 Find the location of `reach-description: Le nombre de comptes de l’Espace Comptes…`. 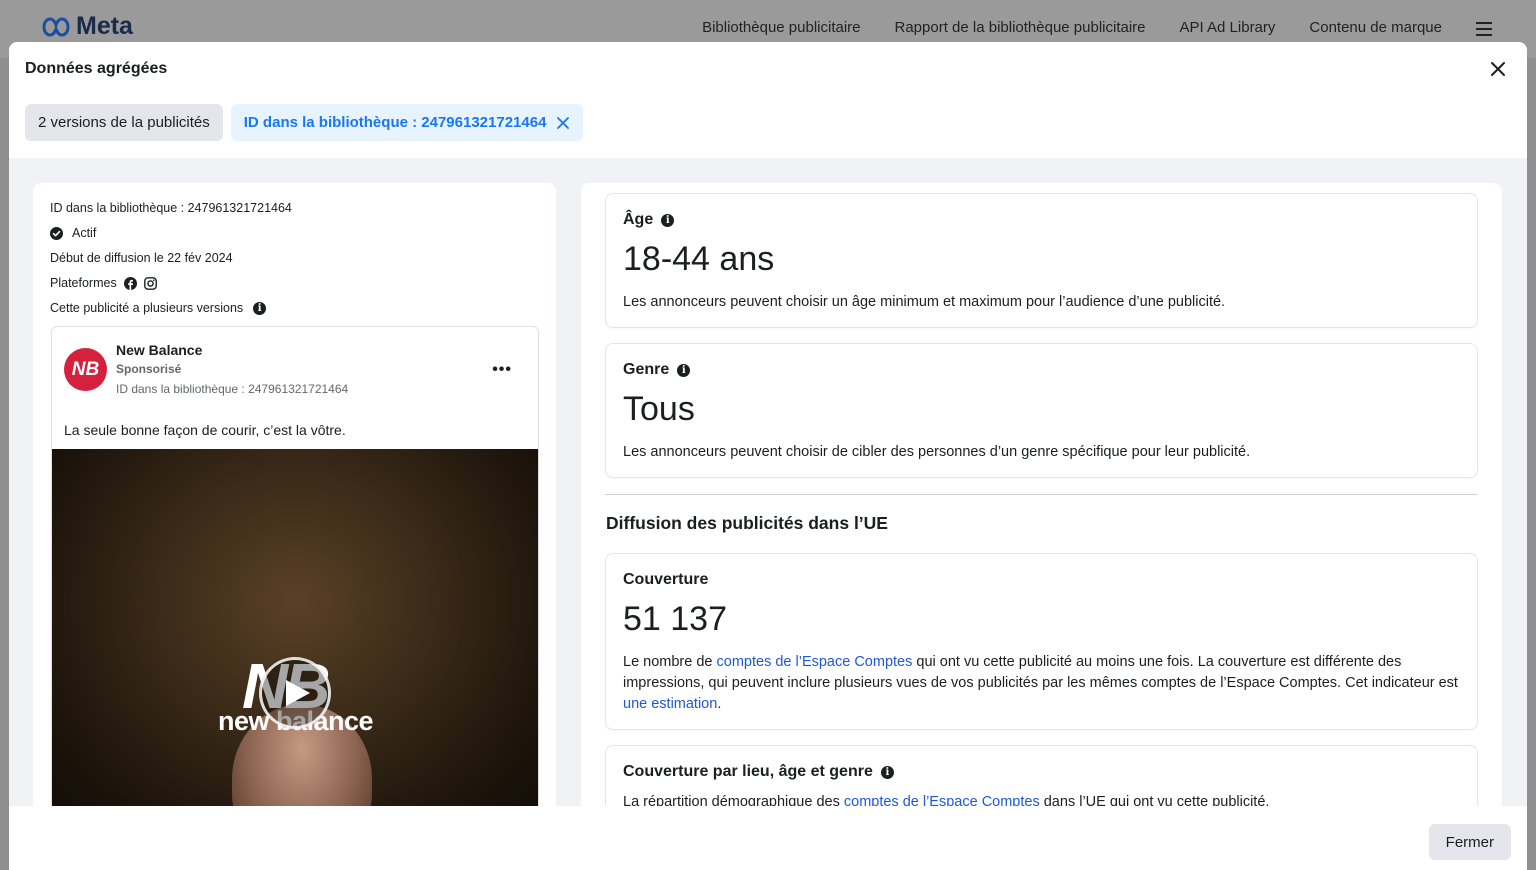

reach-description: Le nombre de comptes de l’Espace Comptes… is located at coordinates (1040, 683).